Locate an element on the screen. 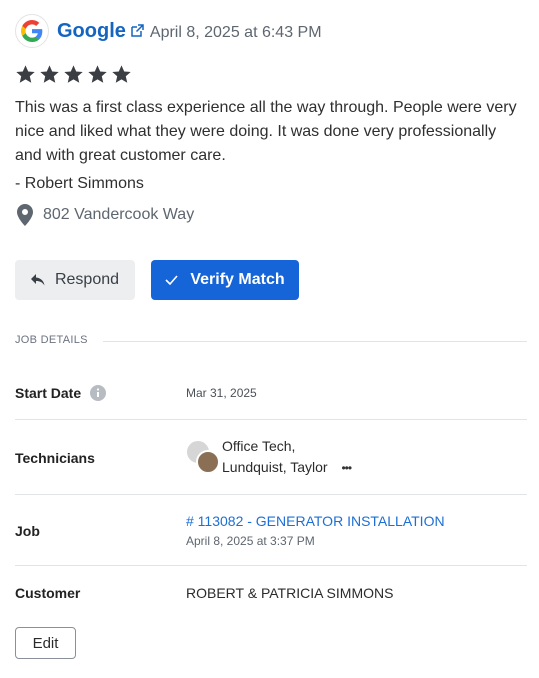  job-label: Job is located at coordinates (27, 531).